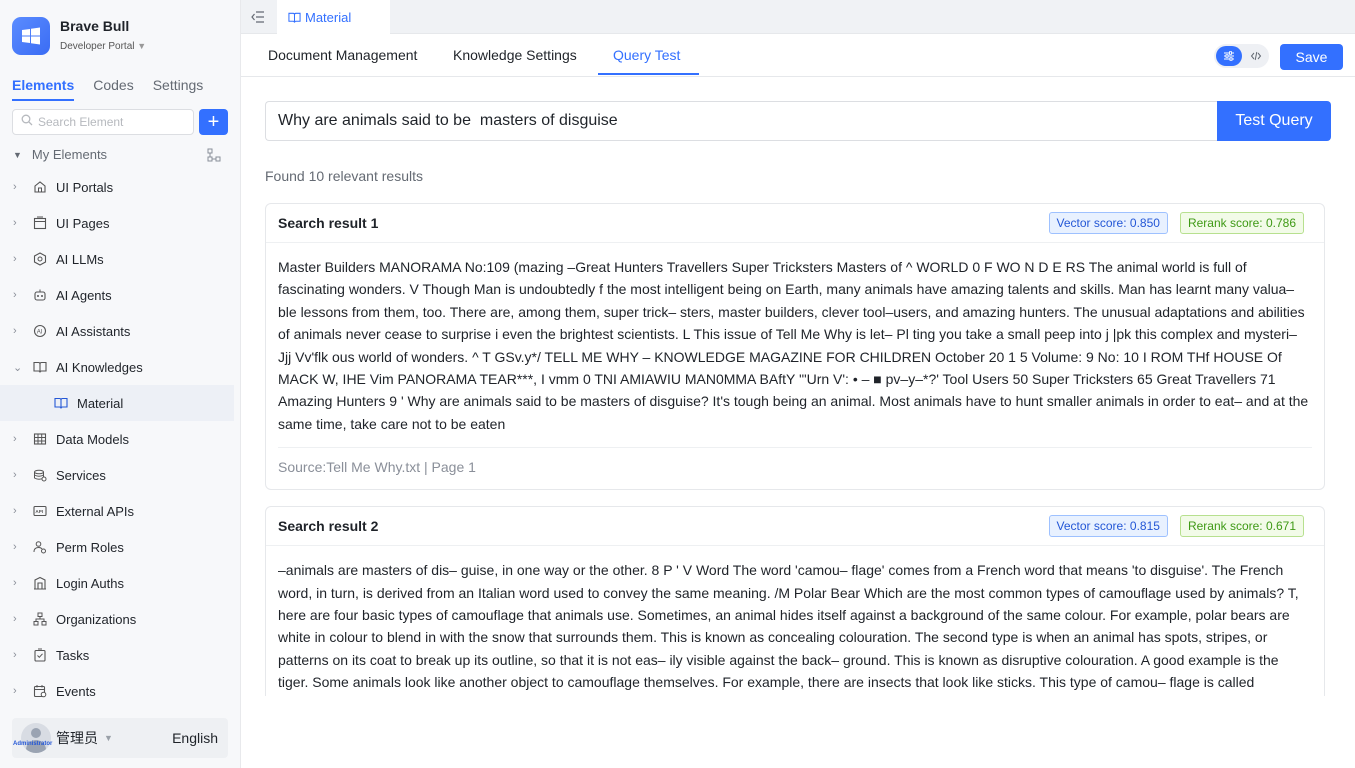  I want to click on sidebar-item-ai-assistants: › AI AI Assistants, so click(117, 331).